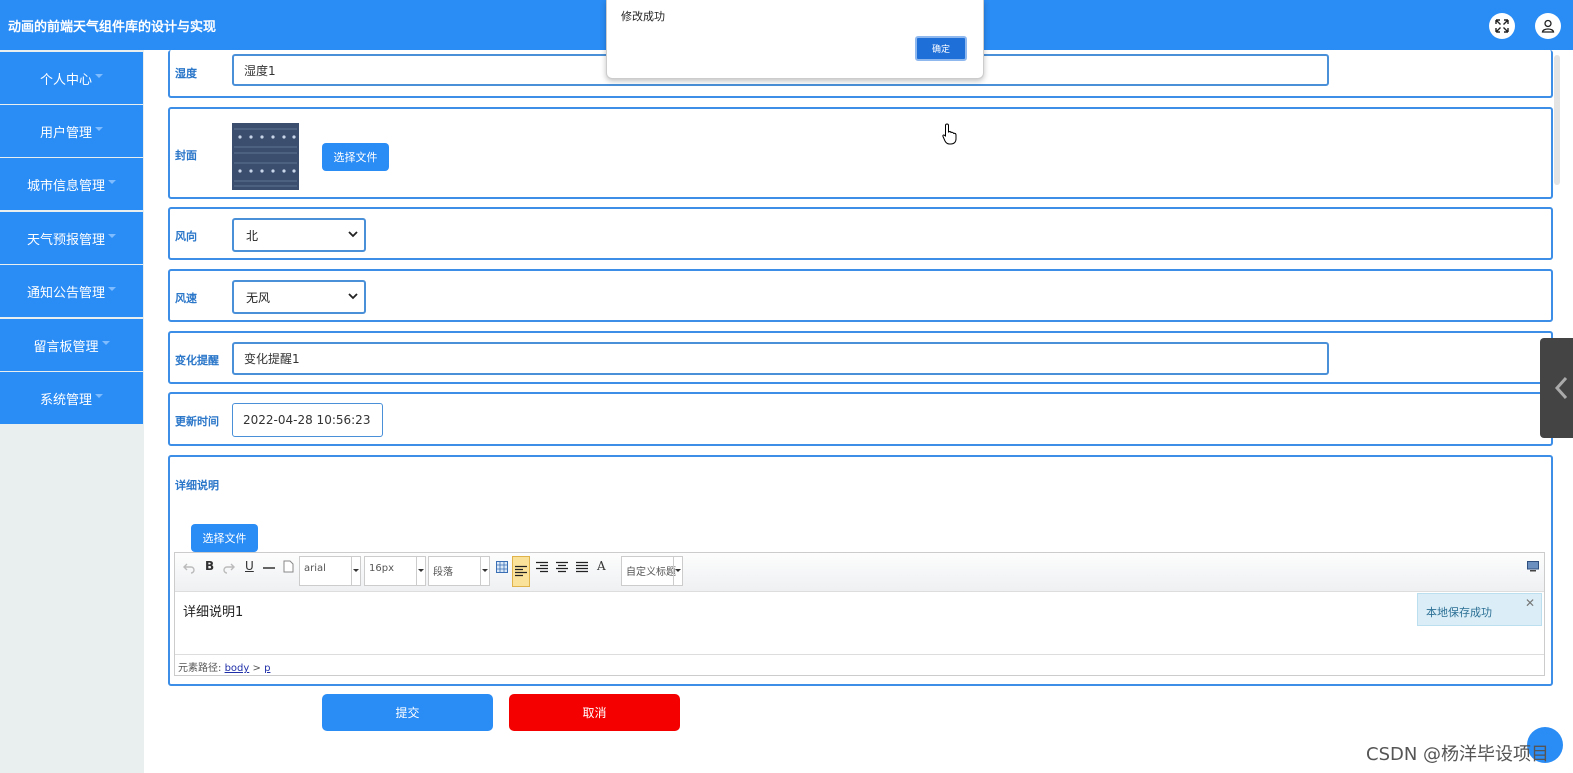 This screenshot has width=1573, height=773. I want to click on horizontal-rule-icon, so click(269, 568).